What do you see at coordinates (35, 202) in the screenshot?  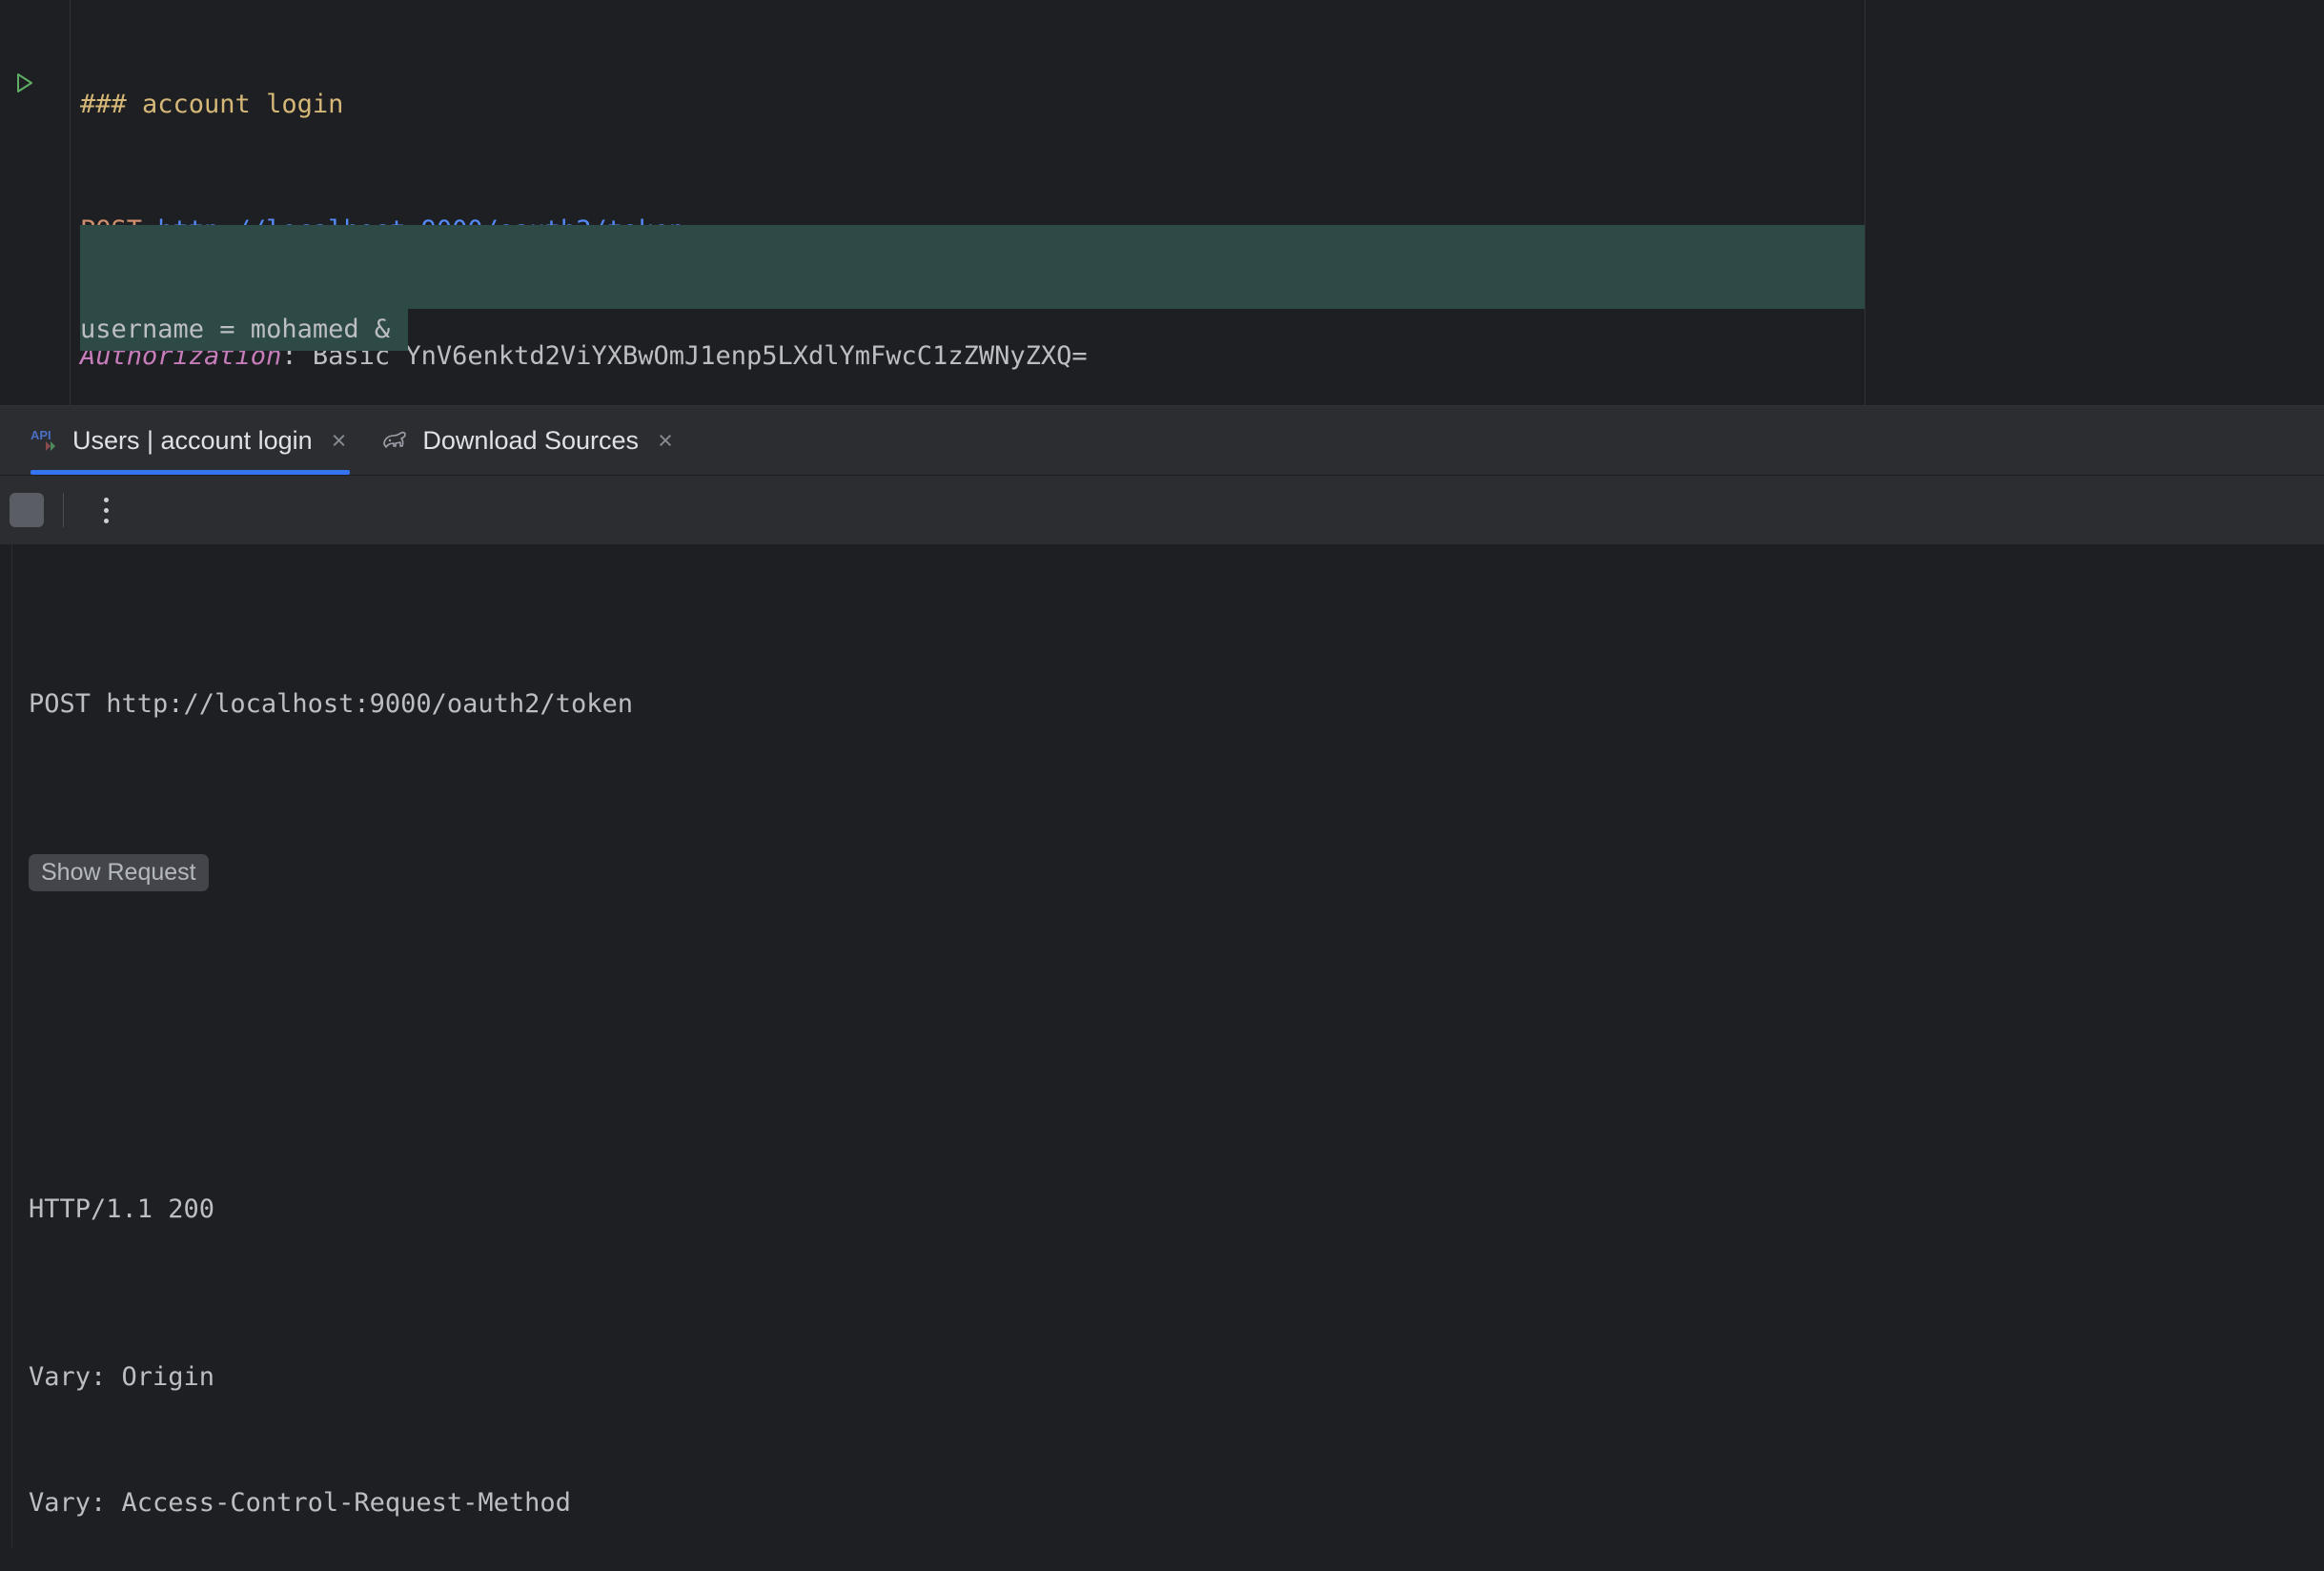 I see `editor-gutter` at bounding box center [35, 202].